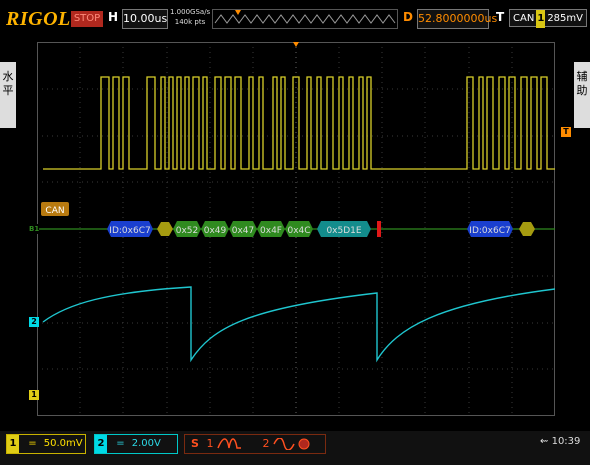  I want to click on frame-error-marker, so click(379, 229).